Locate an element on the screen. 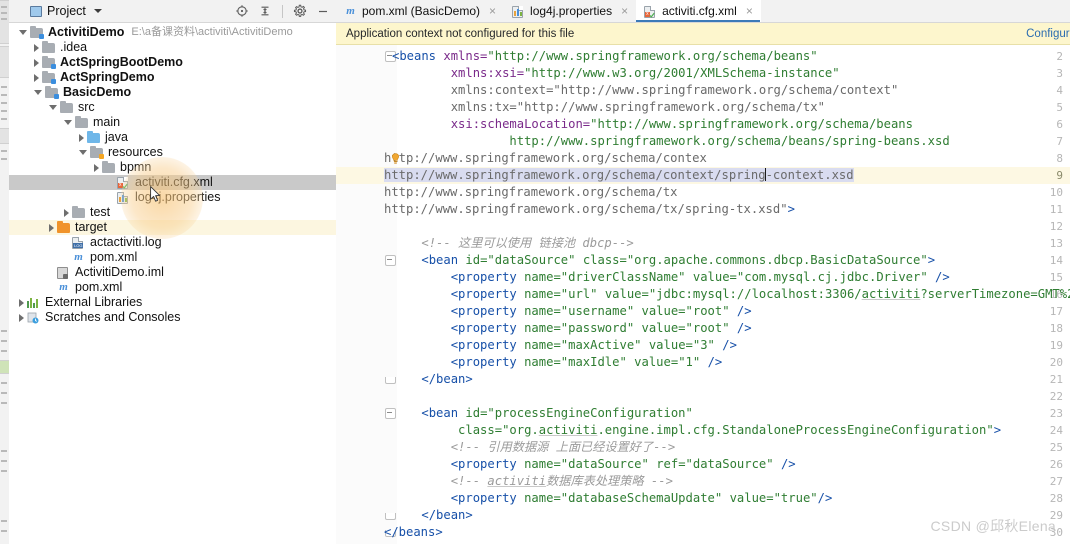 The image size is (1070, 544). editor-tab-log4j.properties: log4j.properties × is located at coordinates (570, 11).